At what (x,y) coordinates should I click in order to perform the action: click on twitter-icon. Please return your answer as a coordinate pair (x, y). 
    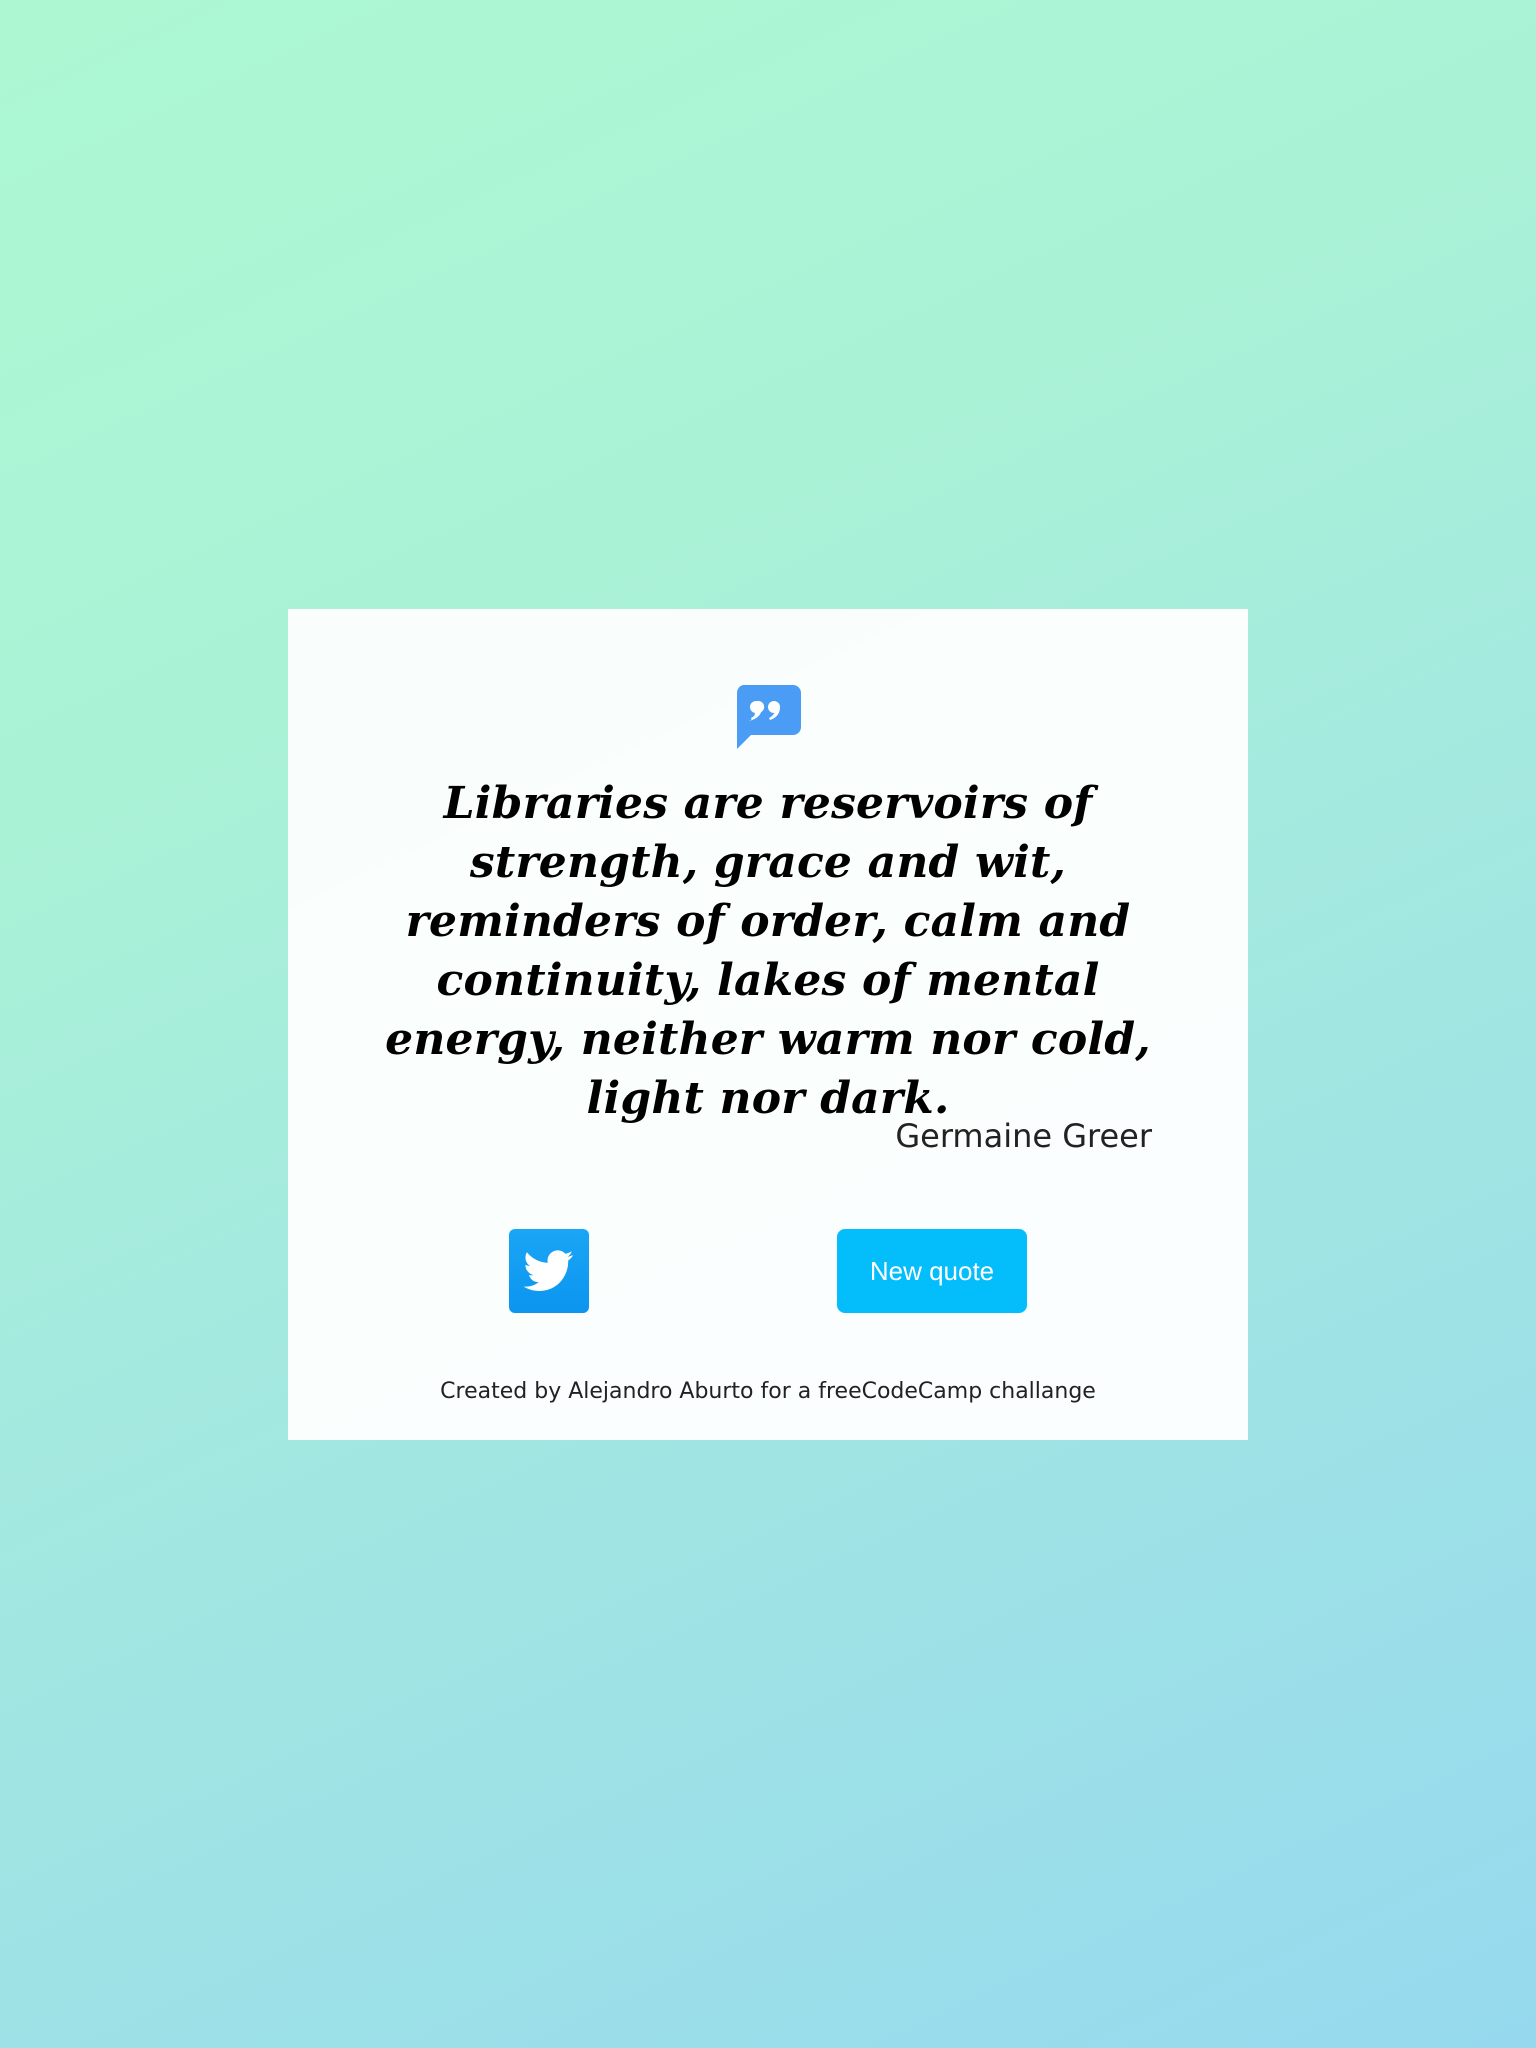
    Looking at the image, I should click on (549, 1270).